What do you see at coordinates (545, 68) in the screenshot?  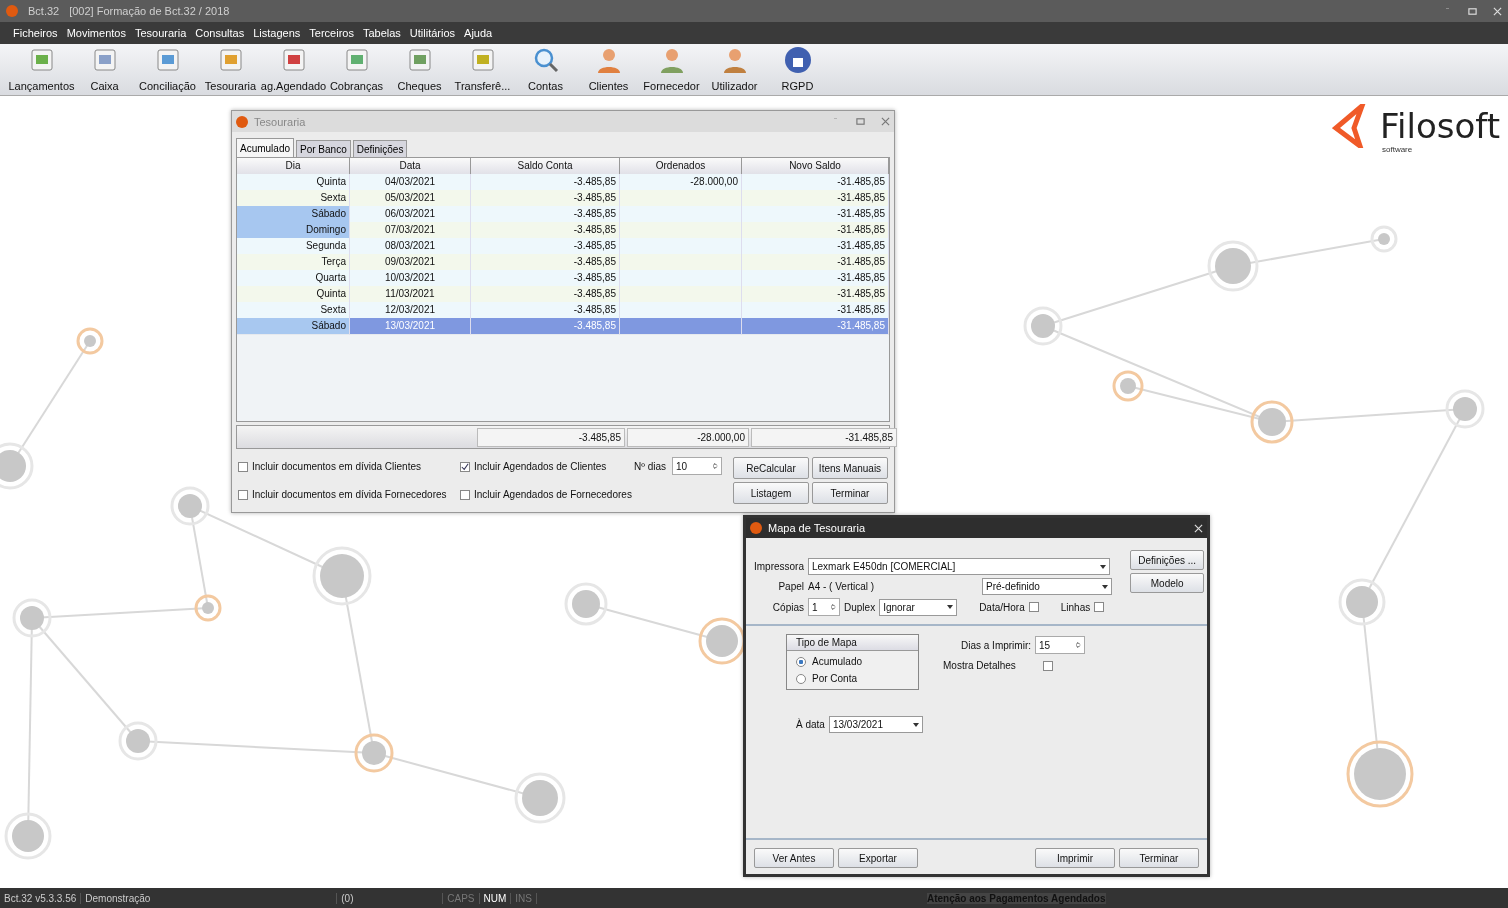 I see `toolbar-button: Contas` at bounding box center [545, 68].